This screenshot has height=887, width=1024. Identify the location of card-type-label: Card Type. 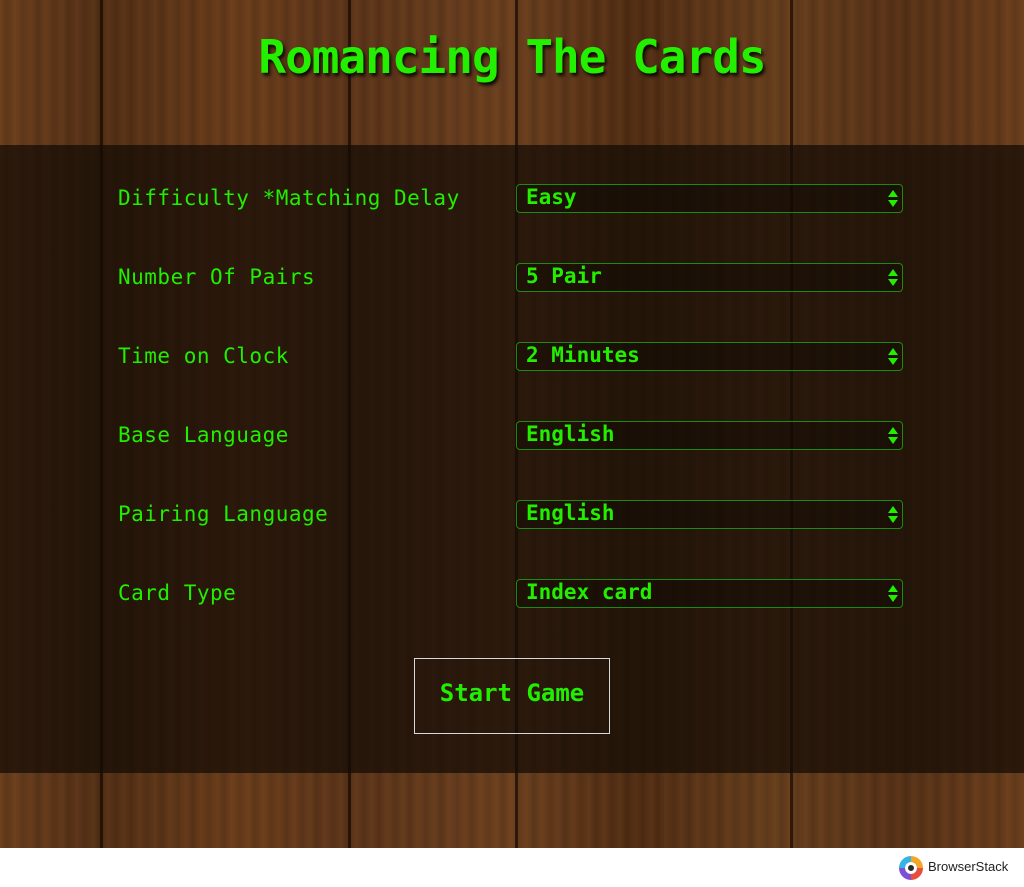
(177, 593).